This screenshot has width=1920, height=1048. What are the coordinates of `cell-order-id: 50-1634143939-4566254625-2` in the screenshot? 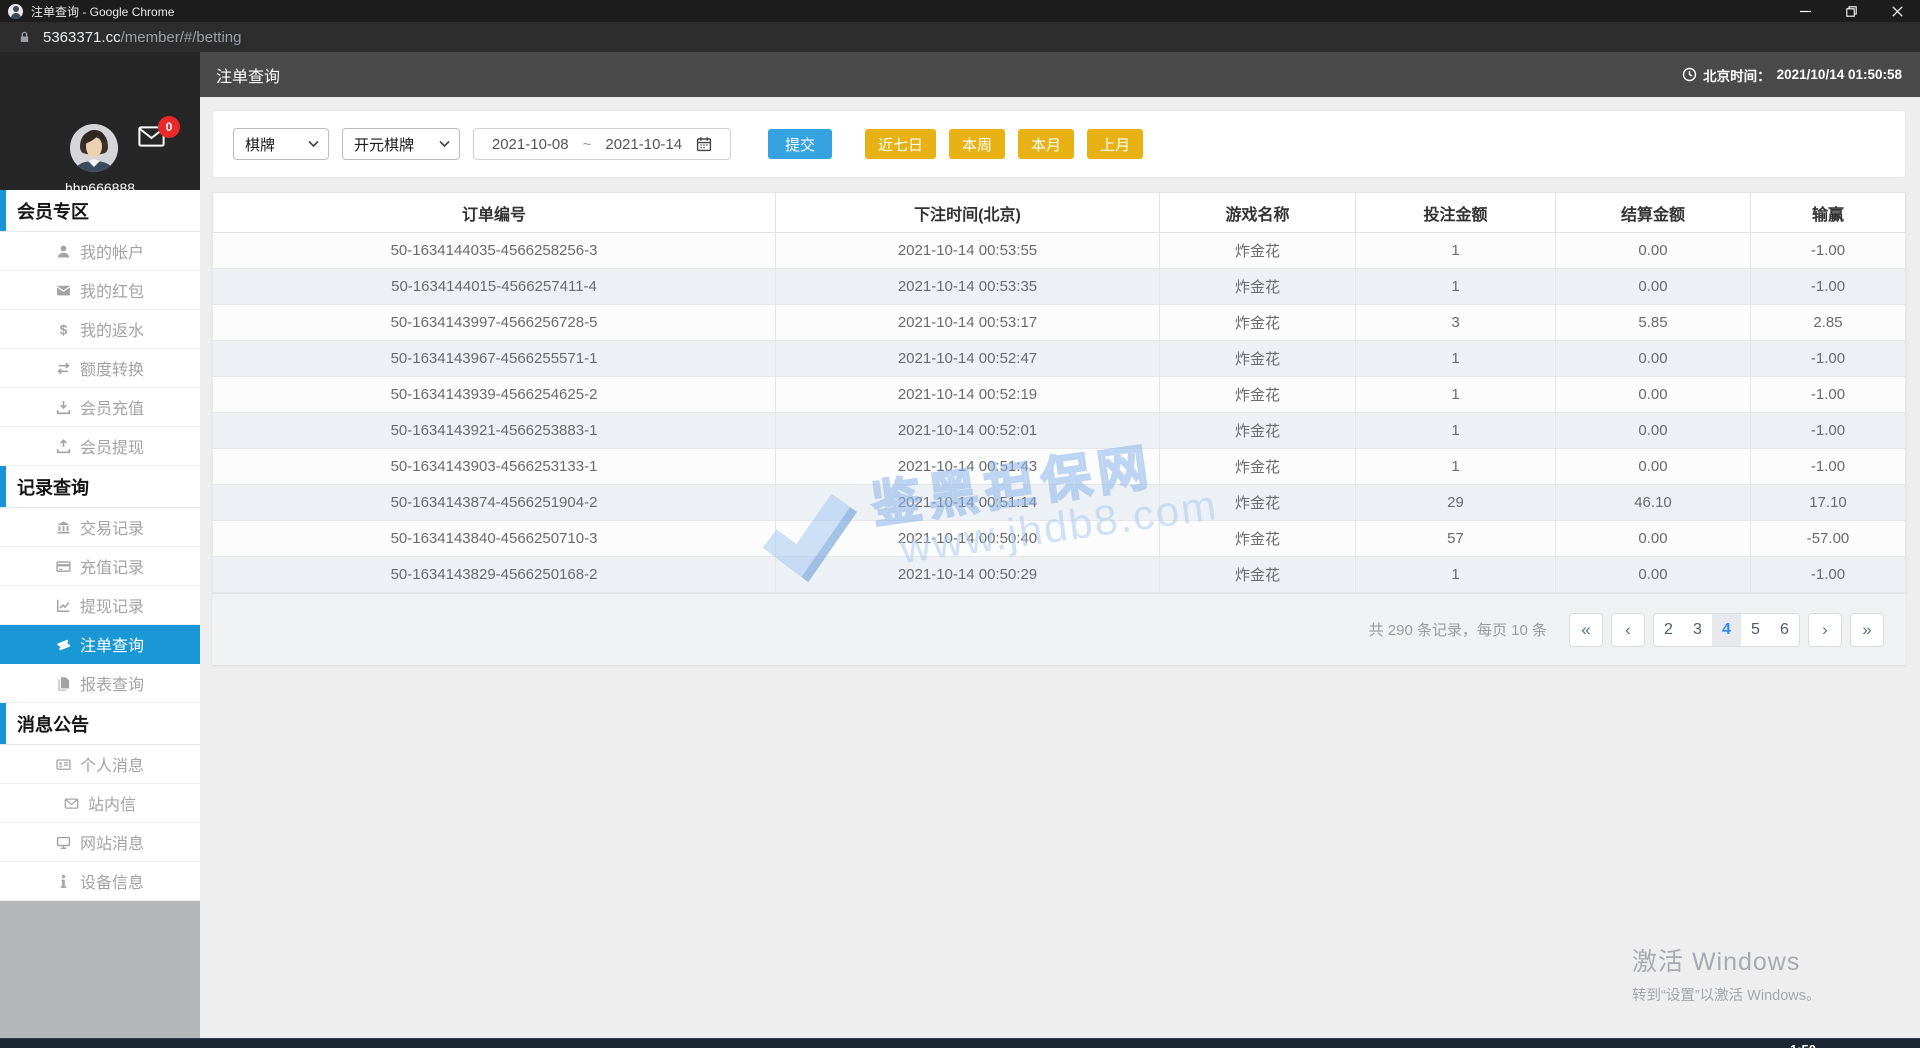 It's located at (494, 394).